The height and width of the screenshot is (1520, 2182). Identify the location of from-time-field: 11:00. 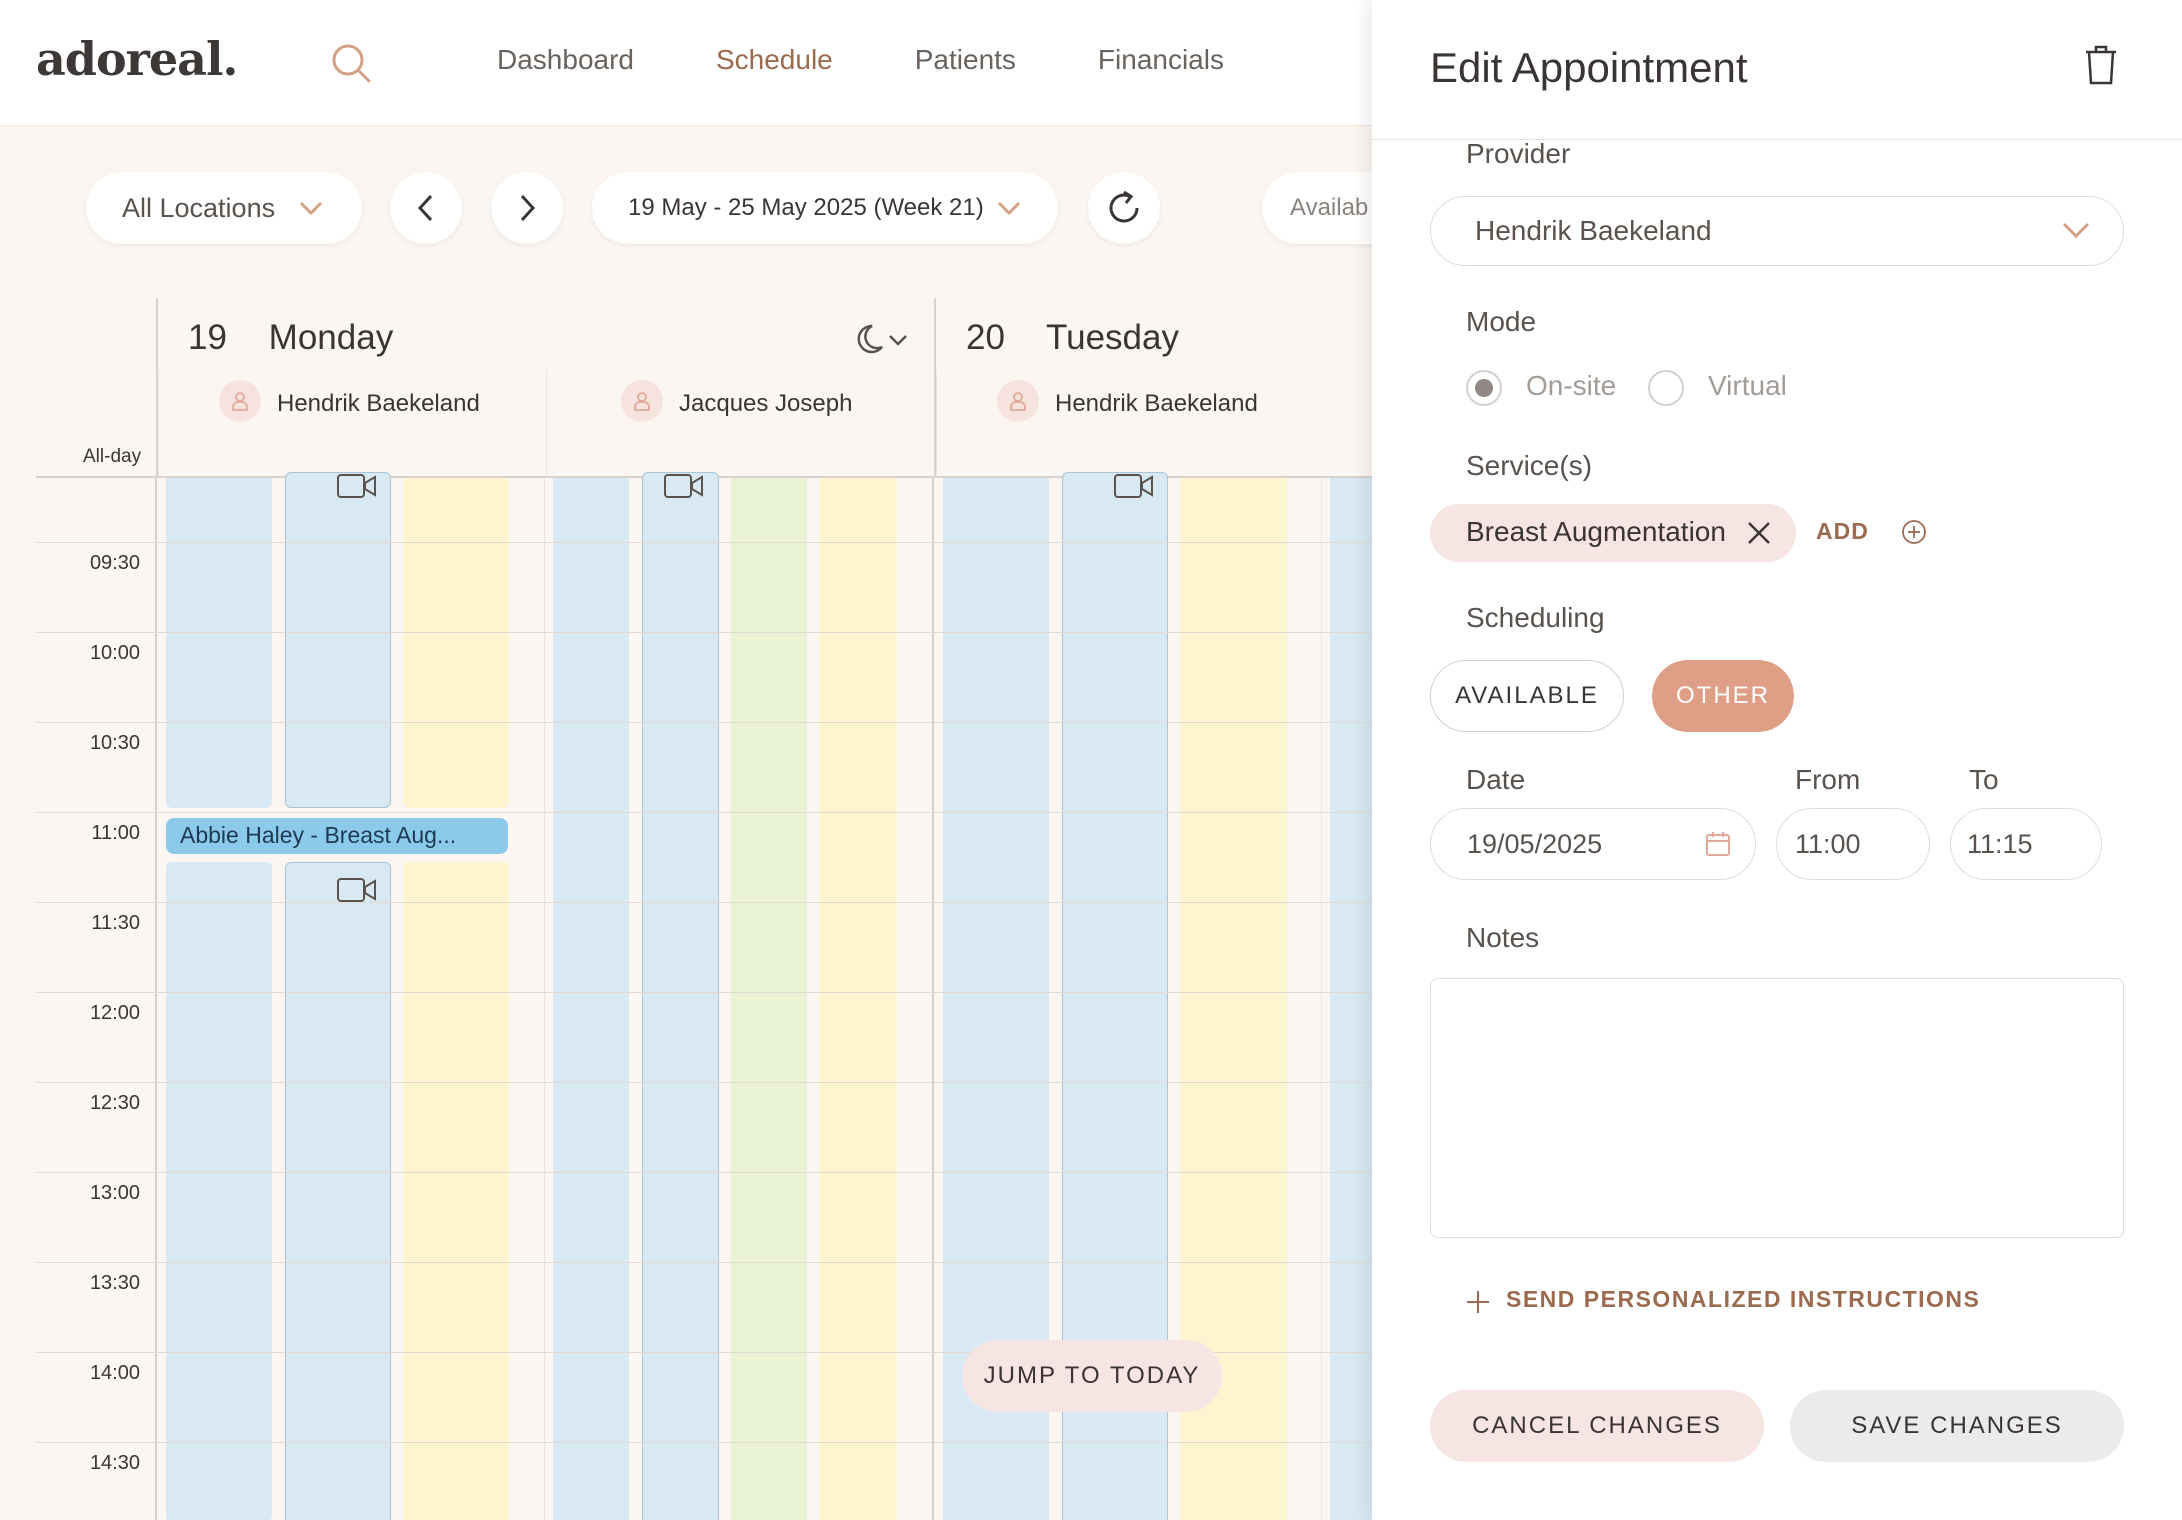
(1853, 844).